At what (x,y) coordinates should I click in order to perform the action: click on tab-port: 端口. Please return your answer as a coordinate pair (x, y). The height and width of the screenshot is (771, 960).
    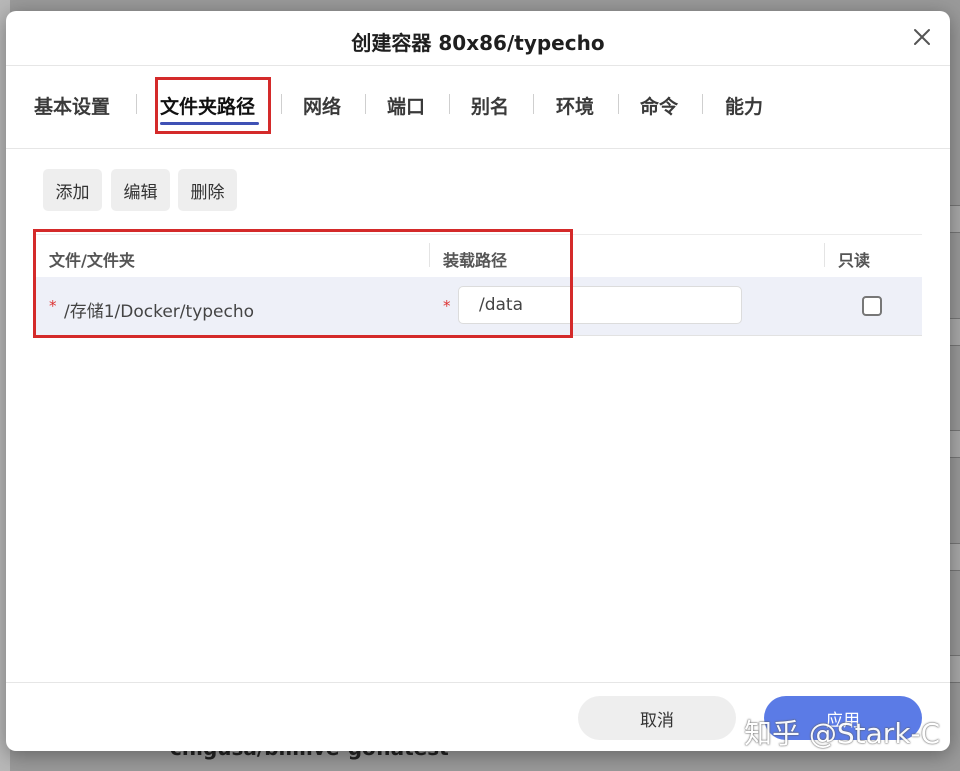
    Looking at the image, I should click on (406, 105).